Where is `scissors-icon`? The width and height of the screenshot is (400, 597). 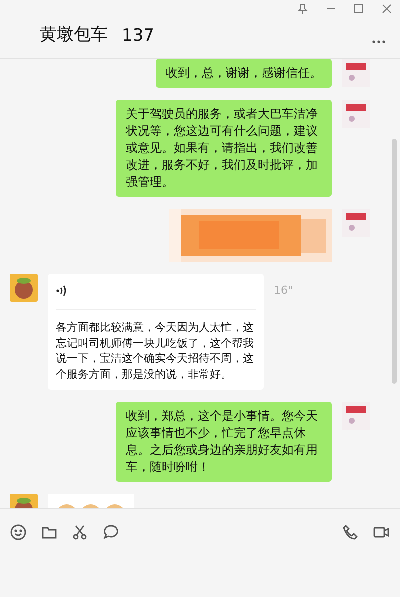
scissors-icon is located at coordinates (80, 532).